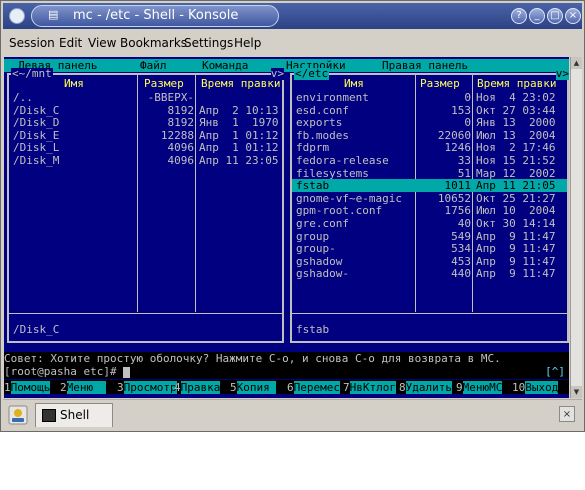 The height and width of the screenshot is (490, 585). Describe the element at coordinates (239, 160) in the screenshot. I see `left-file-time: Апр 11 23:05` at that location.